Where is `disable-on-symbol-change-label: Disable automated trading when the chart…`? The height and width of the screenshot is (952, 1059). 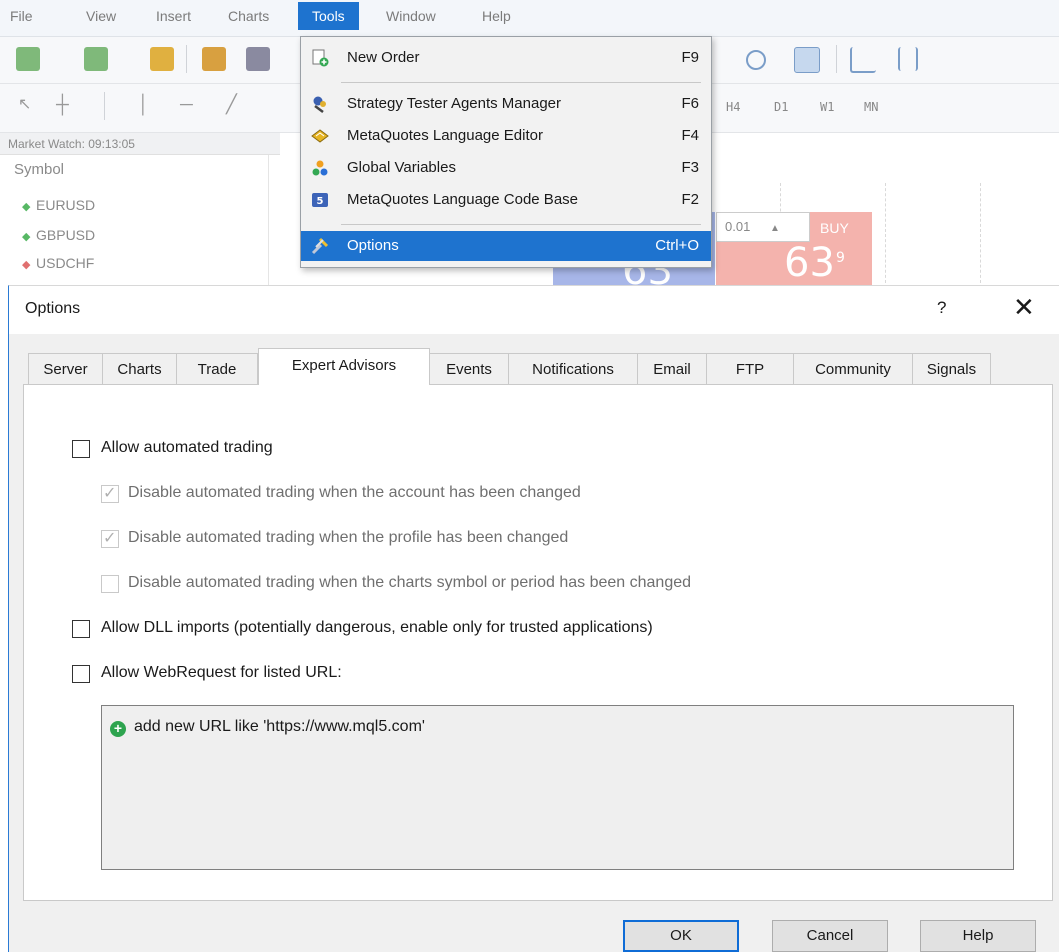 disable-on-symbol-change-label: Disable automated trading when the chart… is located at coordinates (410, 582).